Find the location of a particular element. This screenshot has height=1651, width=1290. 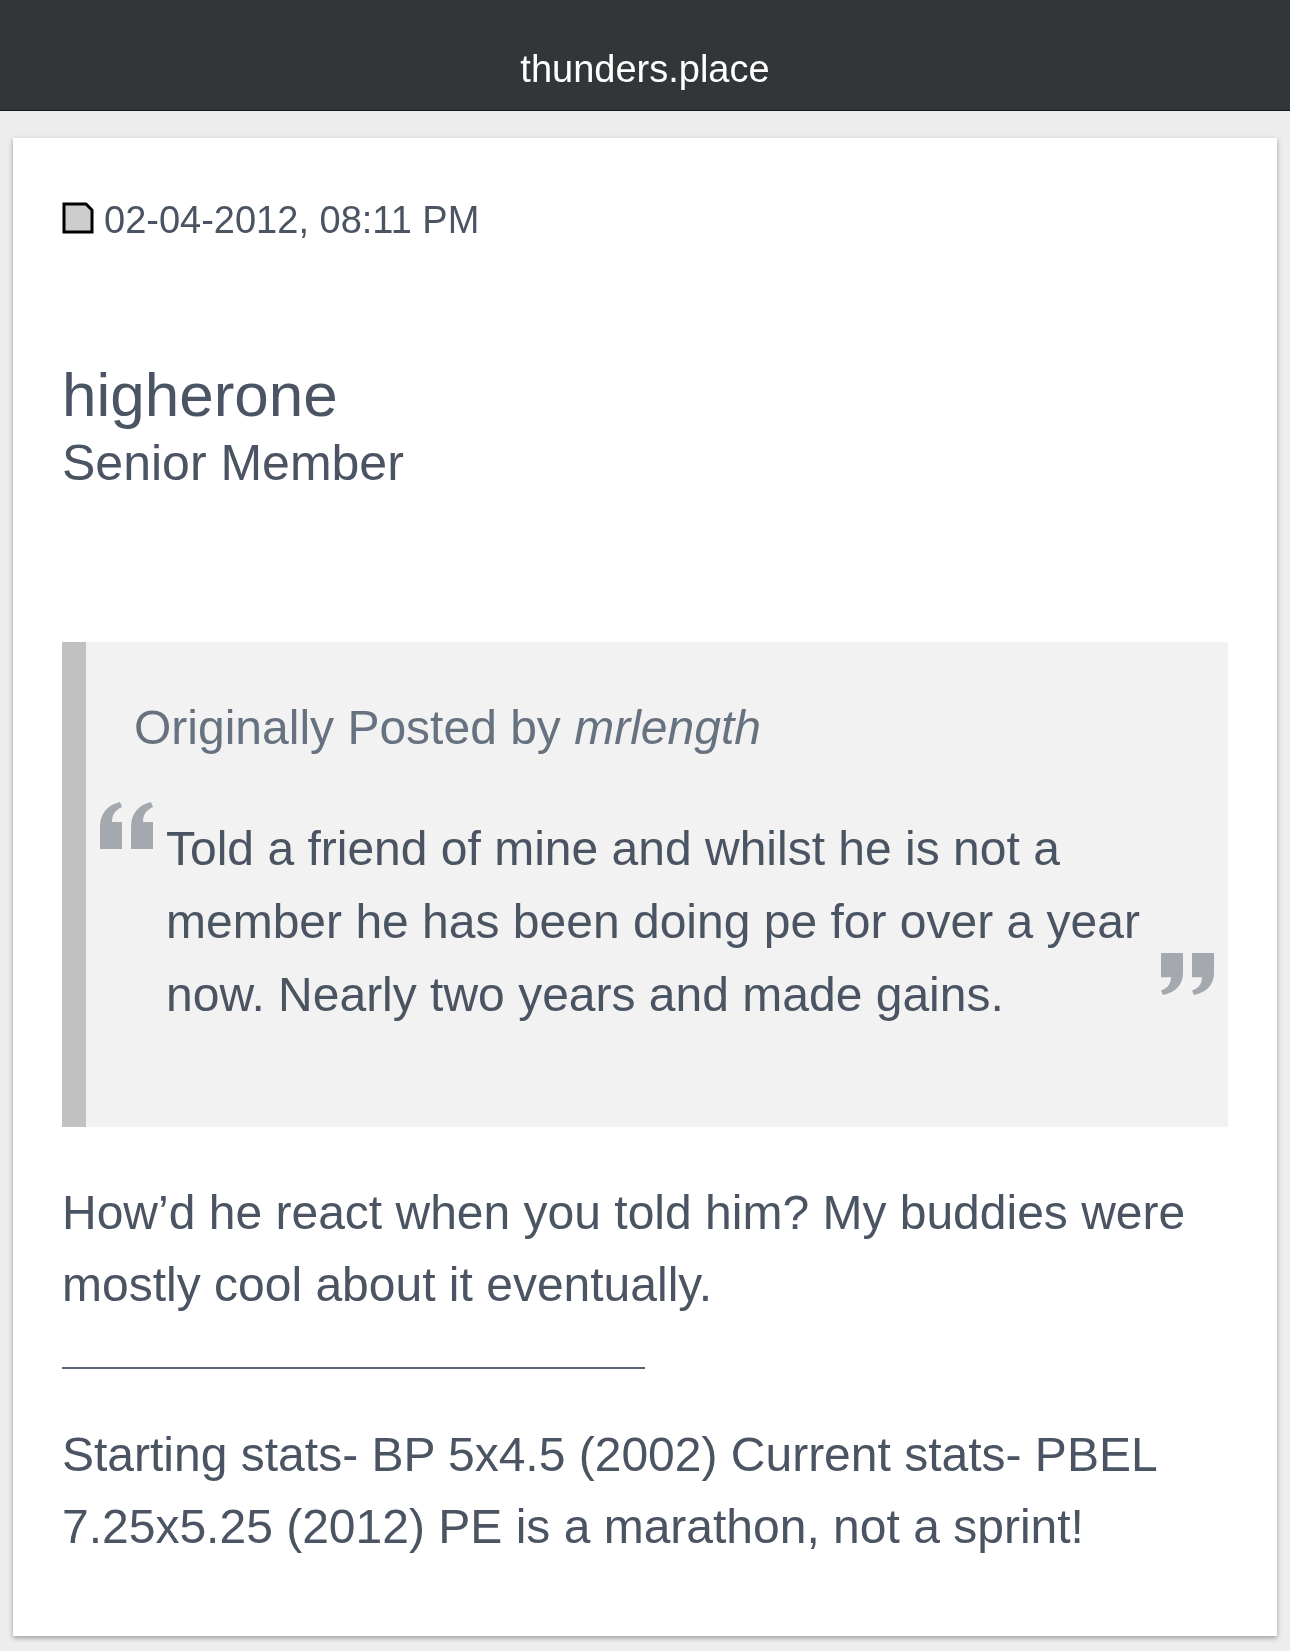

quote-text: Told a friend of mine and whilst he is not a member he has been doing pe for over a year now. Nearly two years and made gains. is located at coordinates (653, 922).